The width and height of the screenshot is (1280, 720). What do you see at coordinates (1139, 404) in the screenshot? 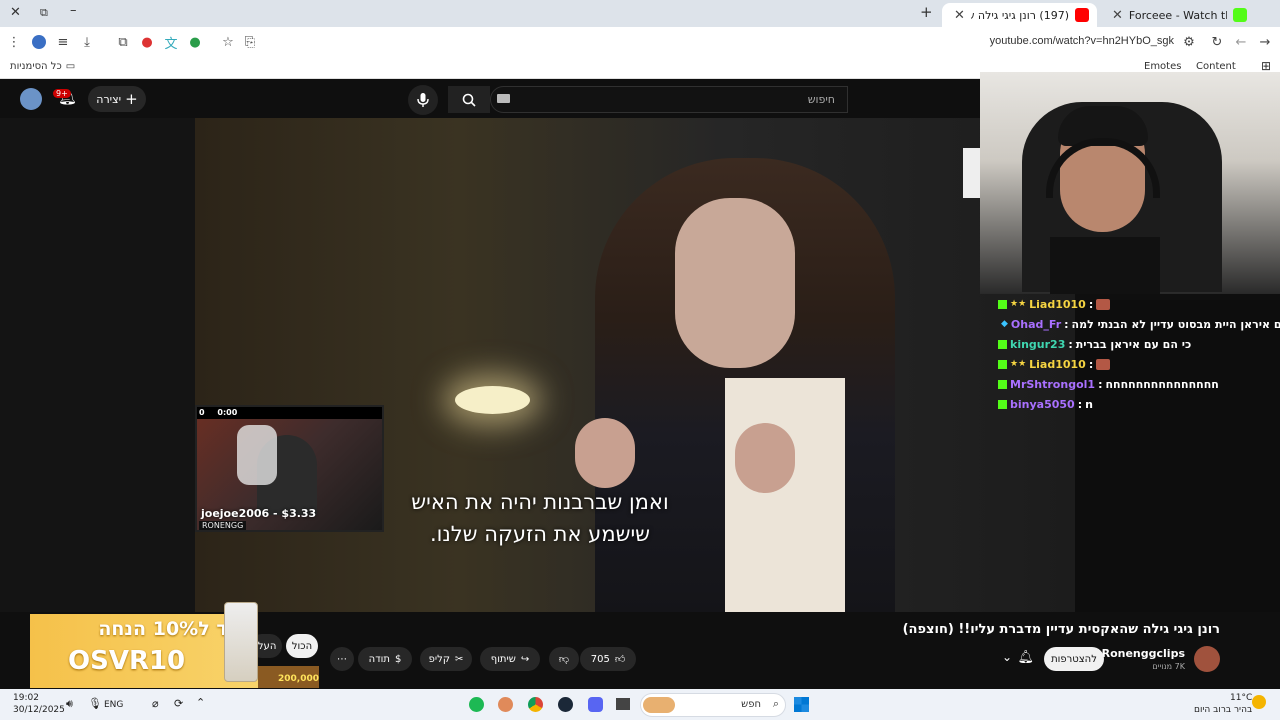
I see `chat-message: binya5050 : n` at bounding box center [1139, 404].